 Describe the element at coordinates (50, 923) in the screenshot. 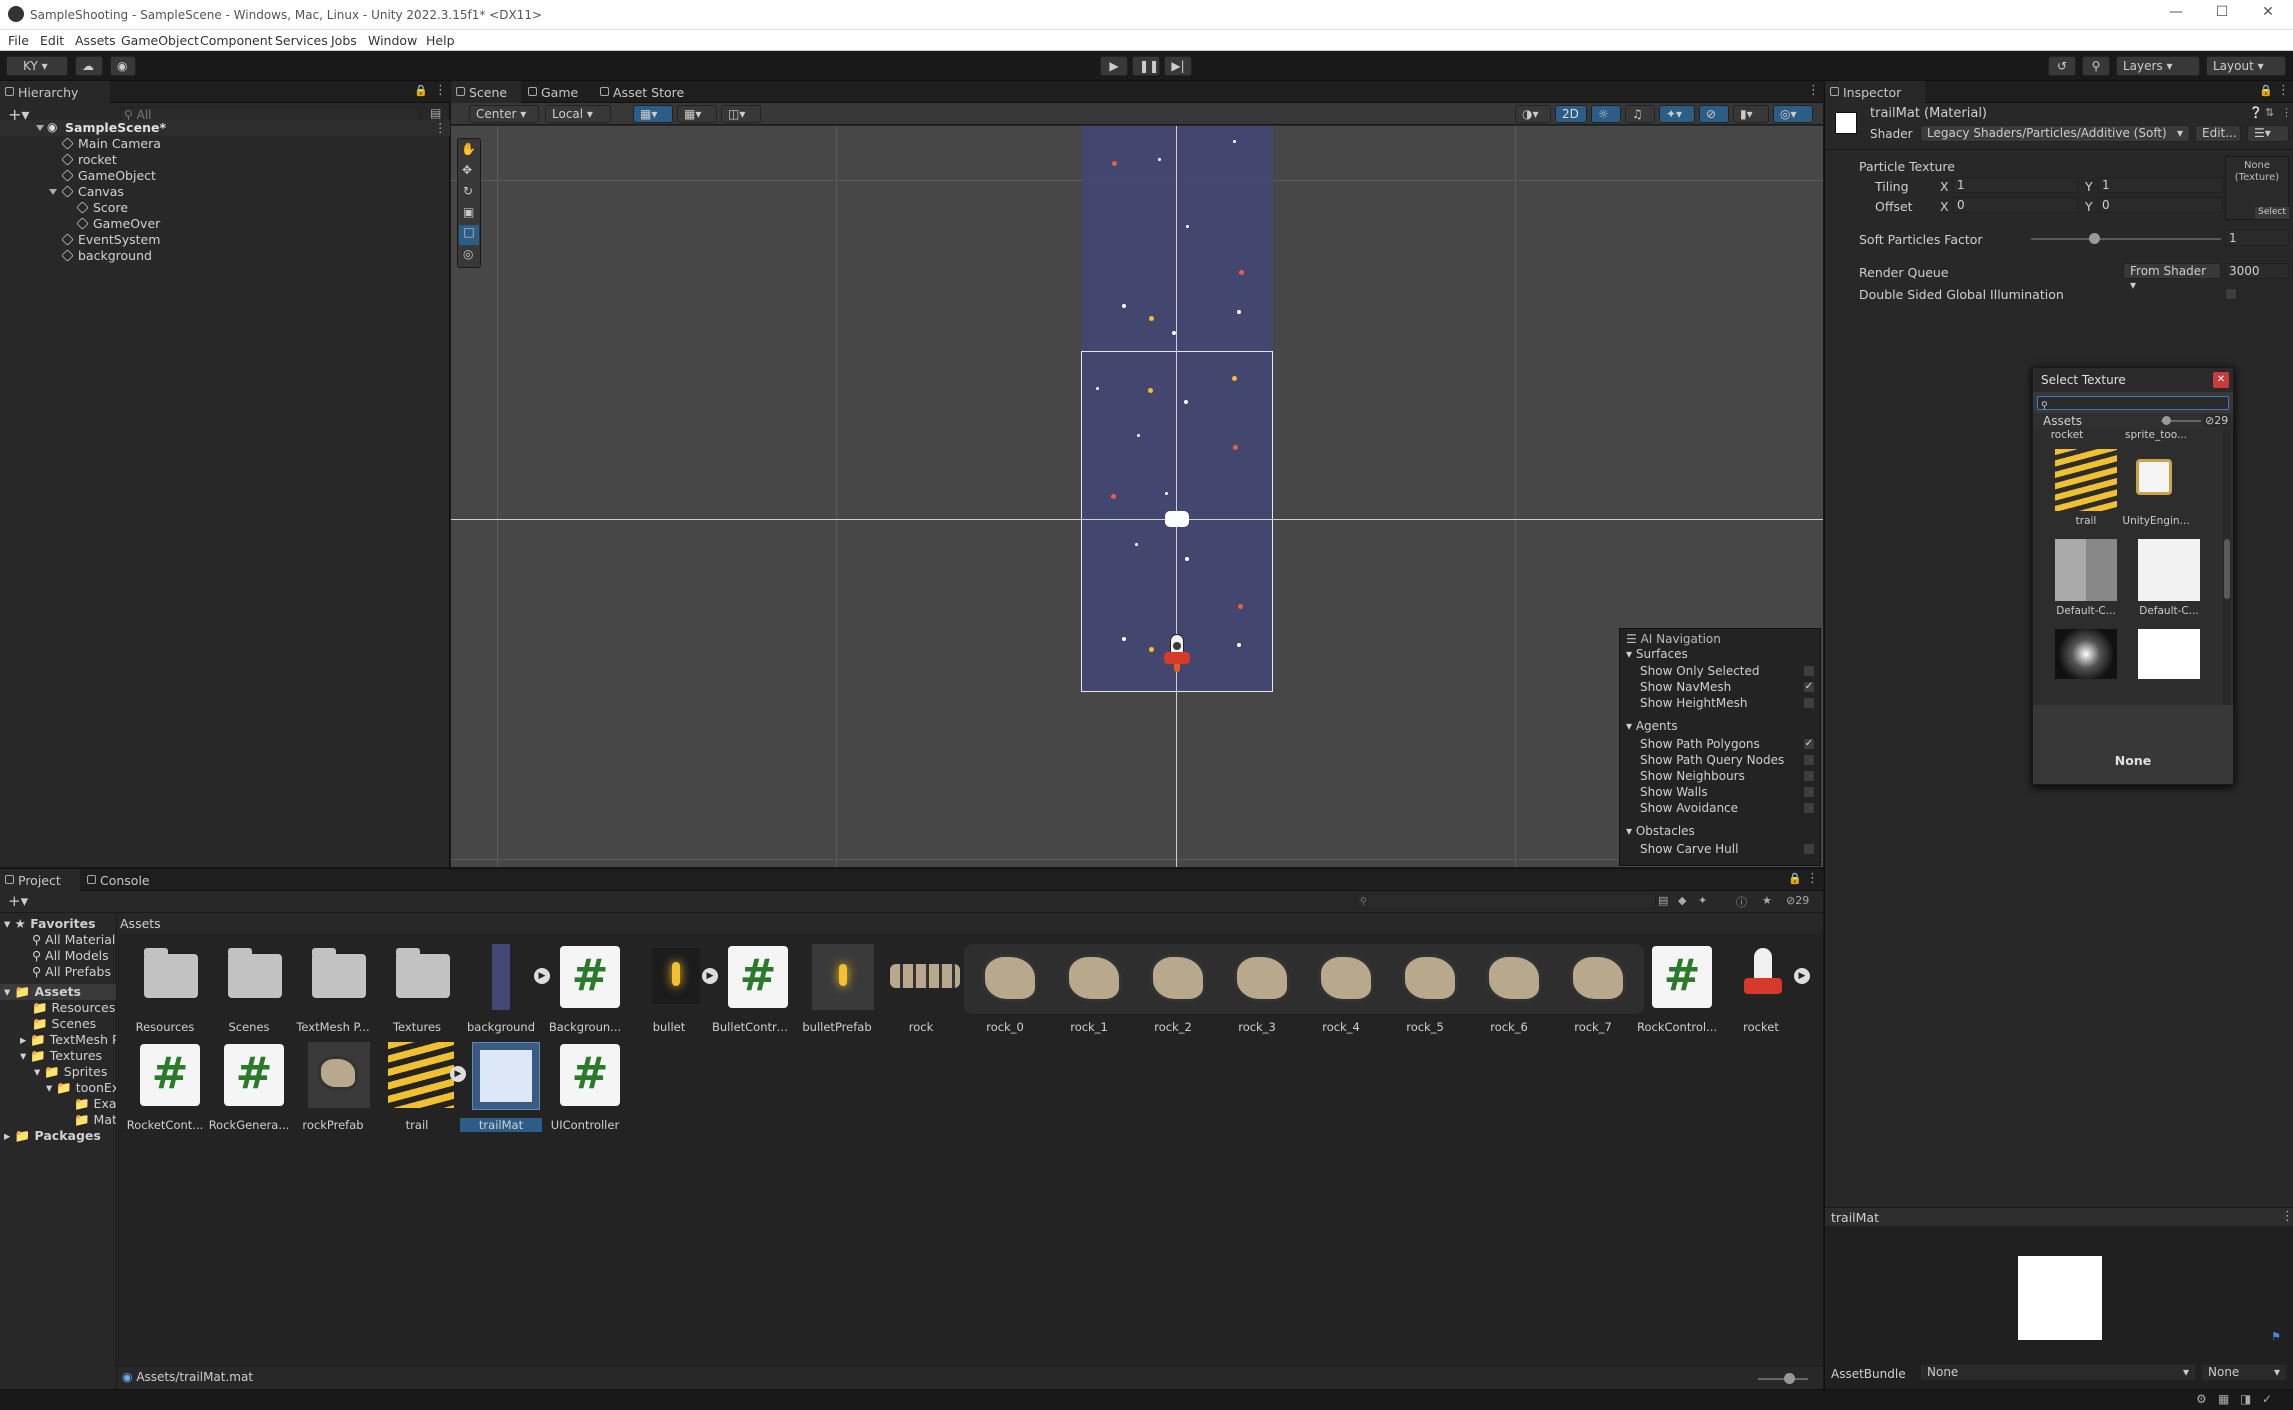

I see `favorites-header: ▾ ★ Favorites` at that location.